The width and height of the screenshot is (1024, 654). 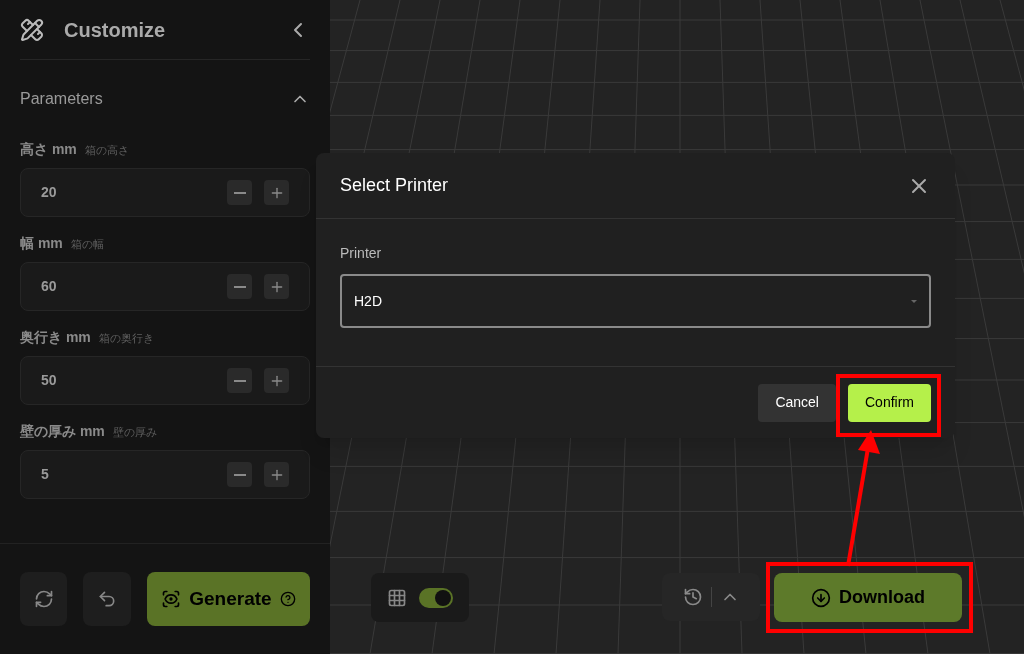 I want to click on number-field: 20, so click(x=165, y=192).